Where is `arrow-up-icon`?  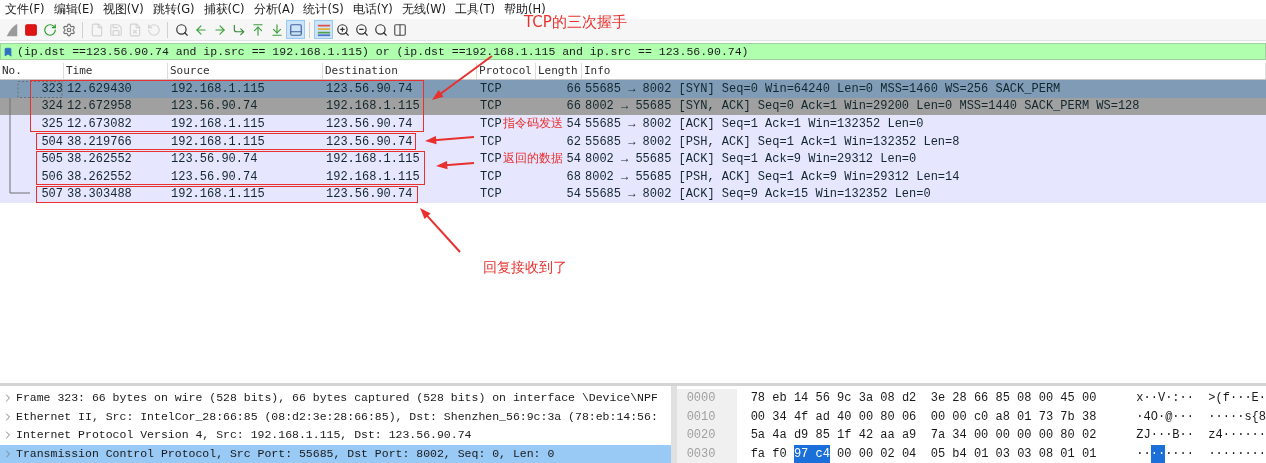 arrow-up-icon is located at coordinates (257, 29).